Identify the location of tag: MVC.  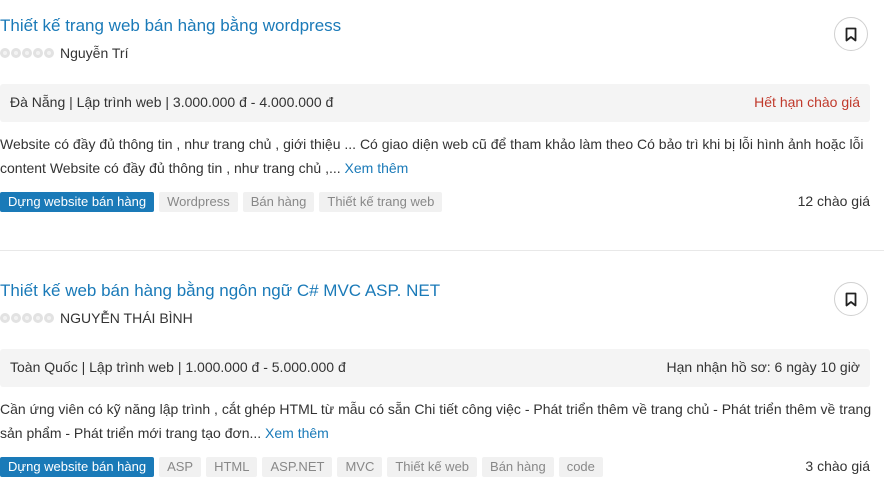
(360, 467).